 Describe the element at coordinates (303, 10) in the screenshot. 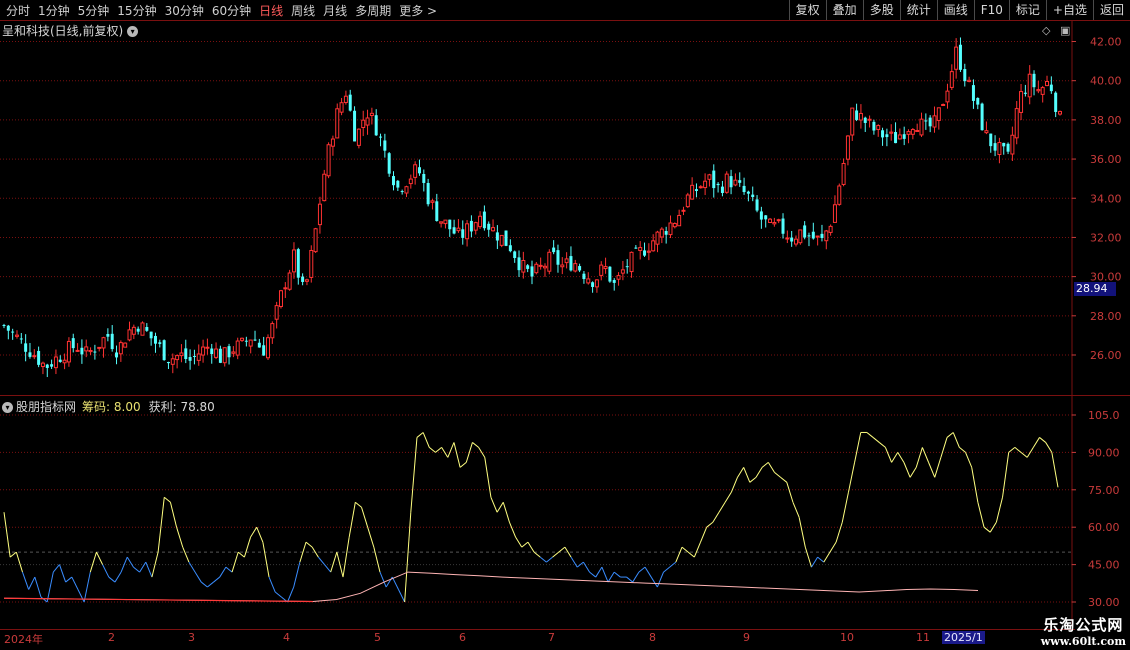

I see `period-tab-7: 周线` at that location.